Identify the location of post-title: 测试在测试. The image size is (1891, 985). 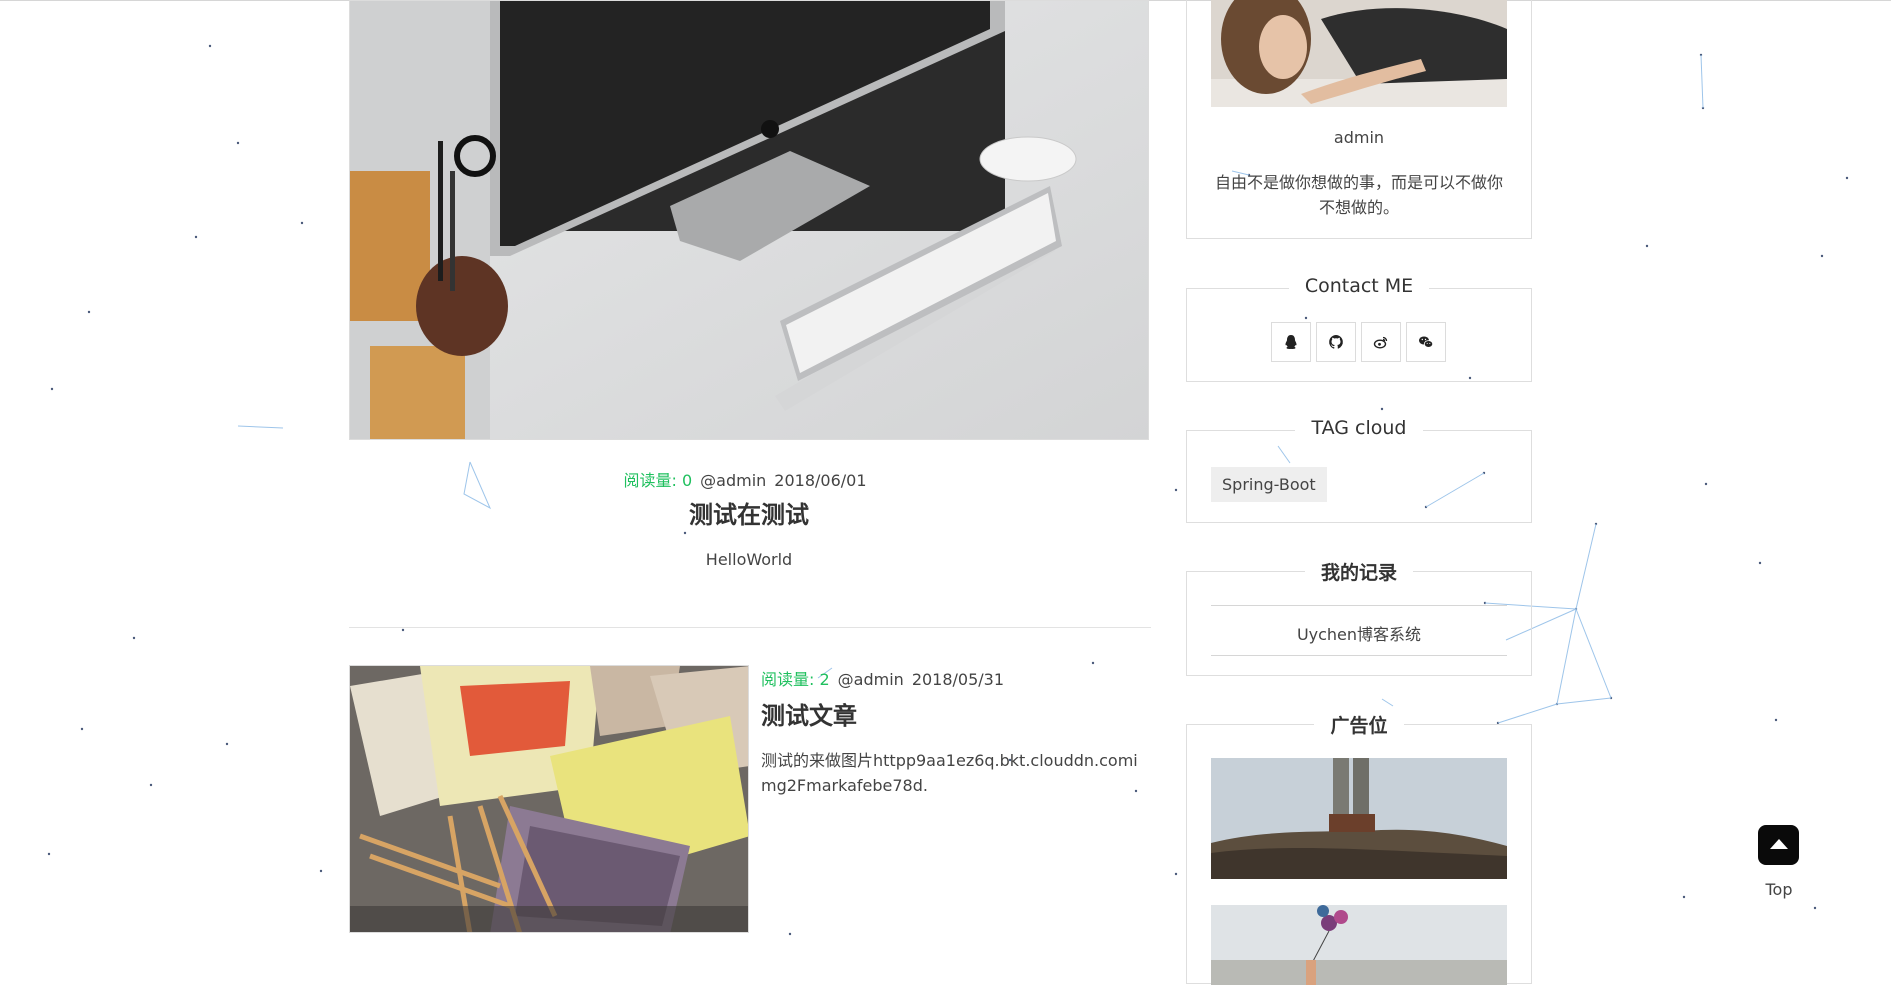
(749, 512).